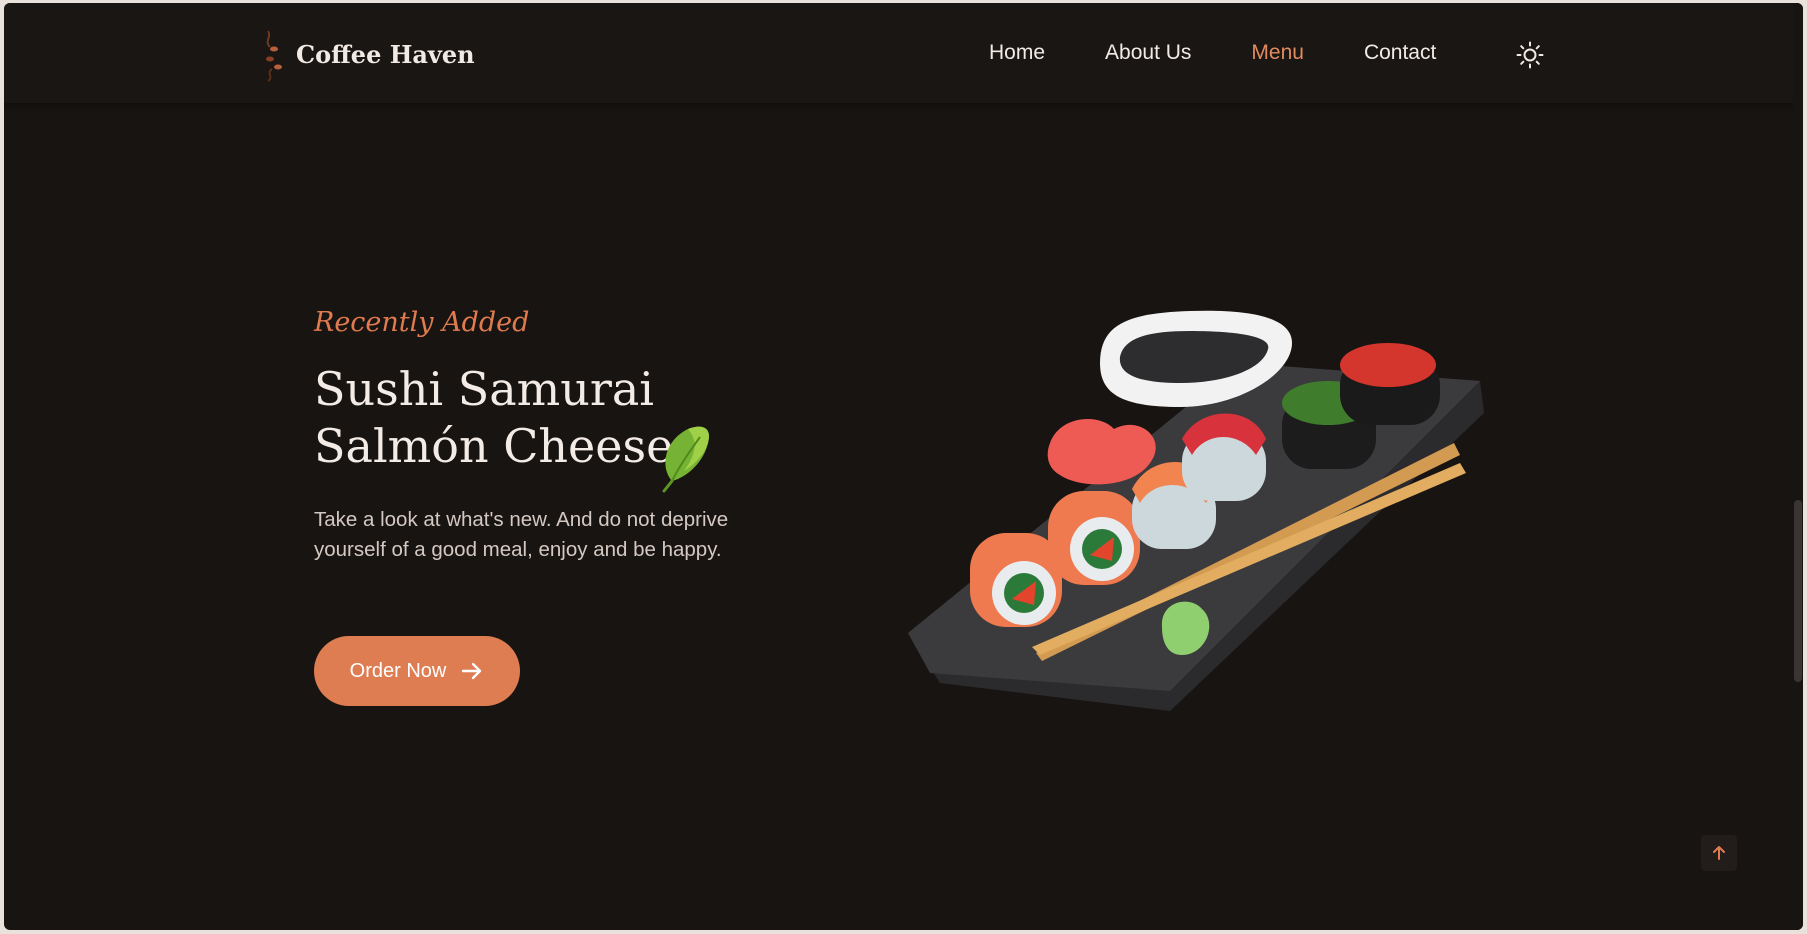  I want to click on sun-icon, so click(1530, 55).